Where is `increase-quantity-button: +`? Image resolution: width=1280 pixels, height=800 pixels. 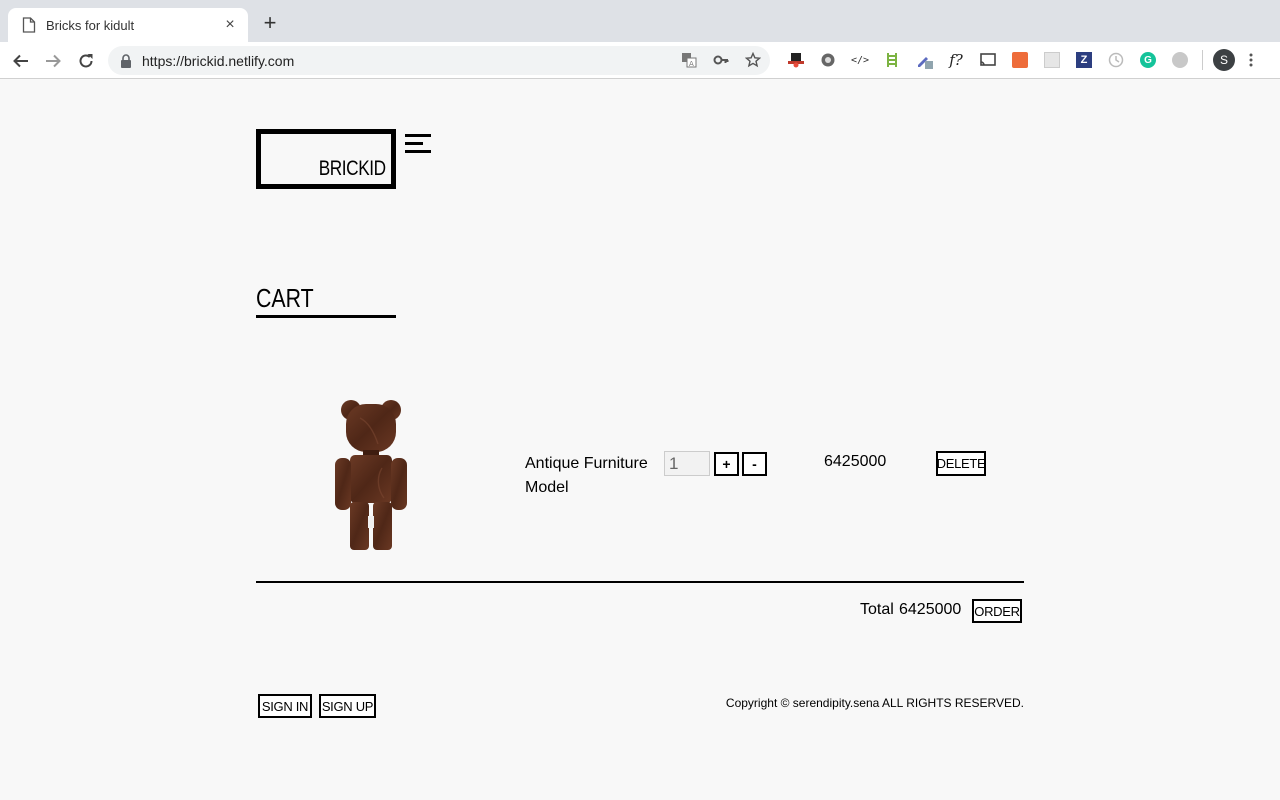 increase-quantity-button: + is located at coordinates (726, 464).